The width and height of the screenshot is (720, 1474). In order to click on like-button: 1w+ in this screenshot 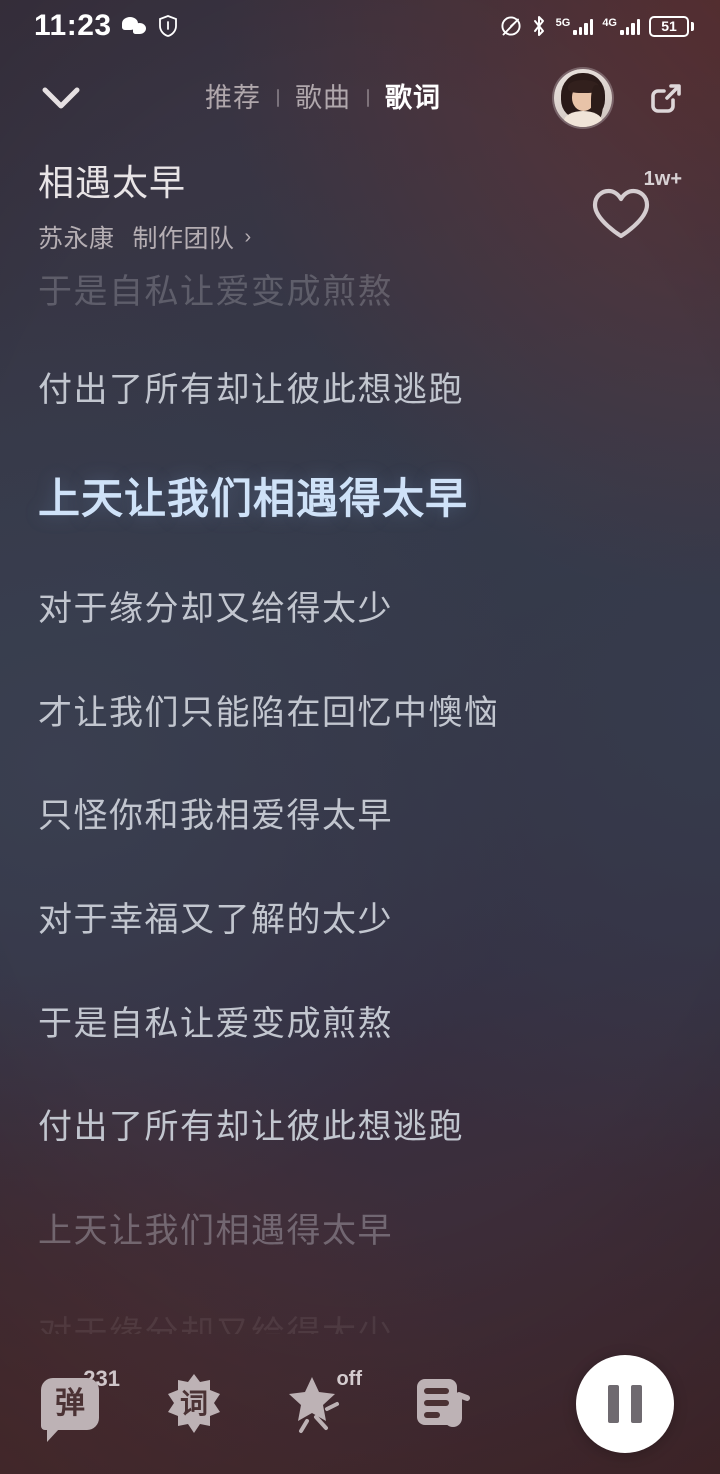, I will do `click(636, 208)`.